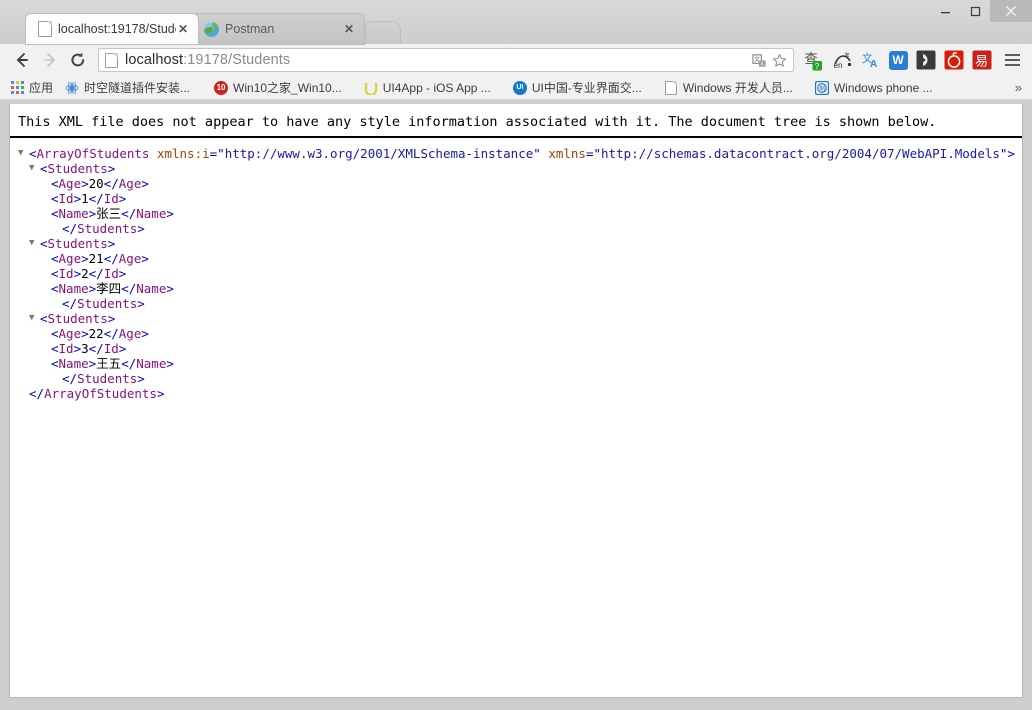 This screenshot has width=1032, height=710. I want to click on xml-attr-name: xmlns, so click(567, 153).